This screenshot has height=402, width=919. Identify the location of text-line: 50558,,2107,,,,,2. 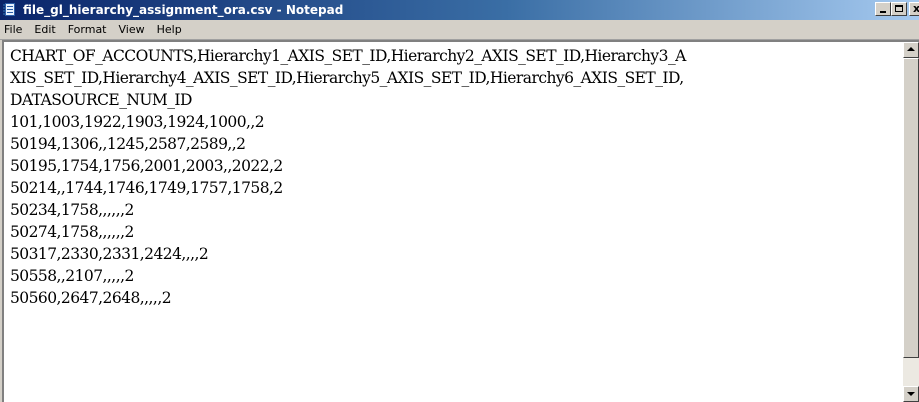
(72, 276).